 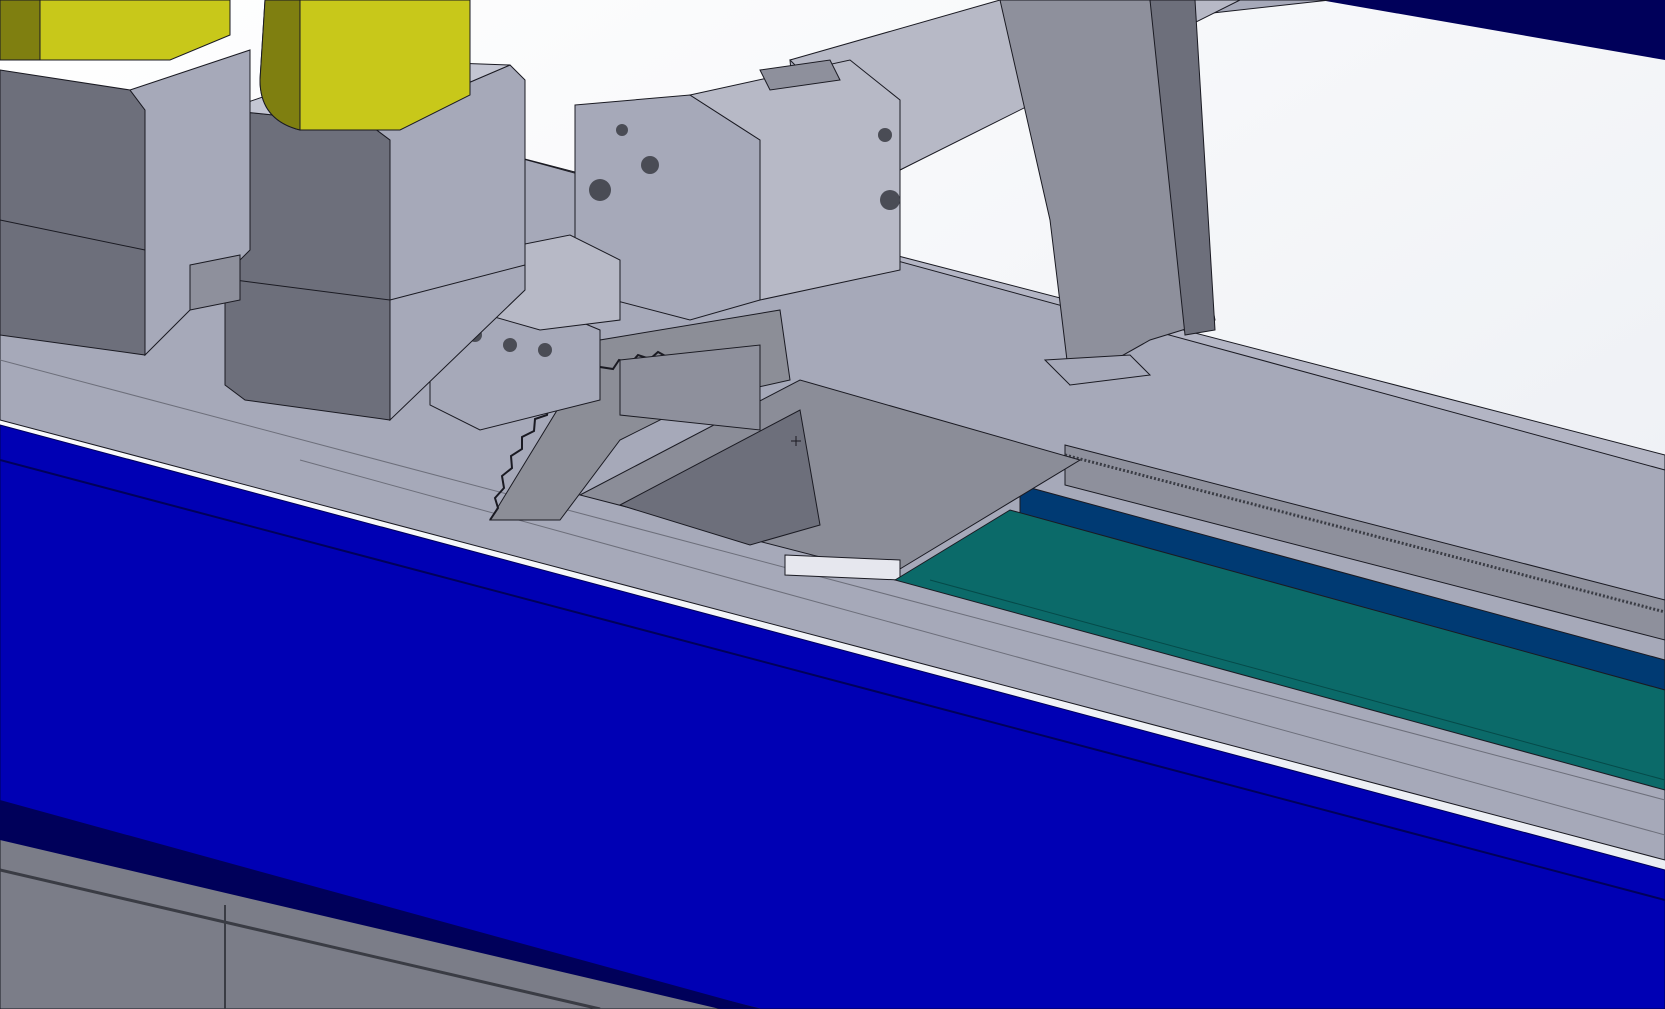 What do you see at coordinates (215, 282) in the screenshot?
I see `motor-bracket` at bounding box center [215, 282].